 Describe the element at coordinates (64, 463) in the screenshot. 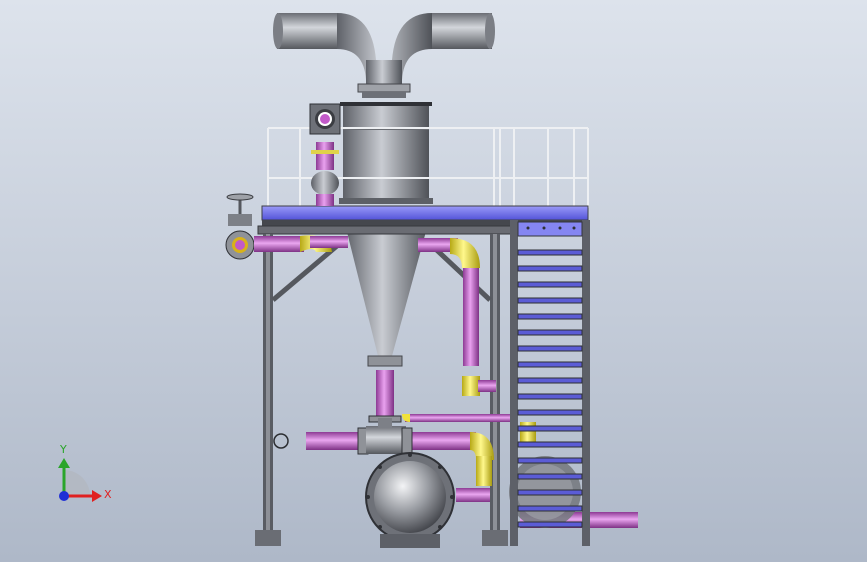

I see `triad-y-arrow` at that location.